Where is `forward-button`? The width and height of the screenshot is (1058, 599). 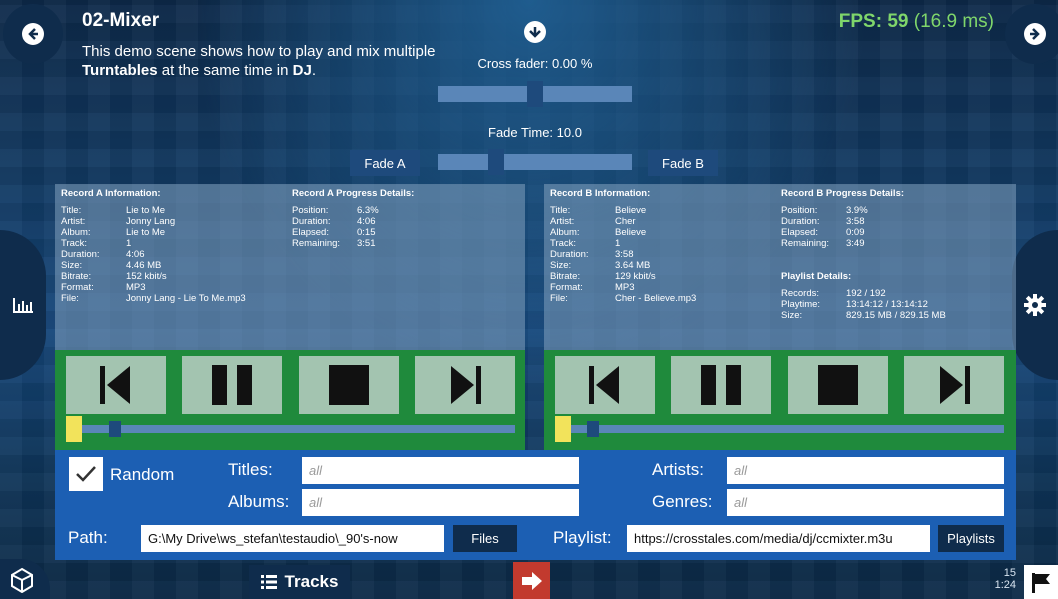
forward-button is located at coordinates (1031, 34).